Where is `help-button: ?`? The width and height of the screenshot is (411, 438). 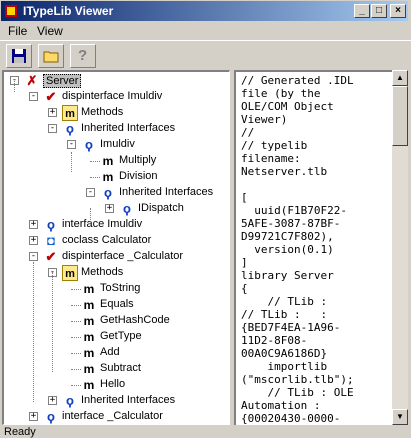 help-button: ? is located at coordinates (83, 56).